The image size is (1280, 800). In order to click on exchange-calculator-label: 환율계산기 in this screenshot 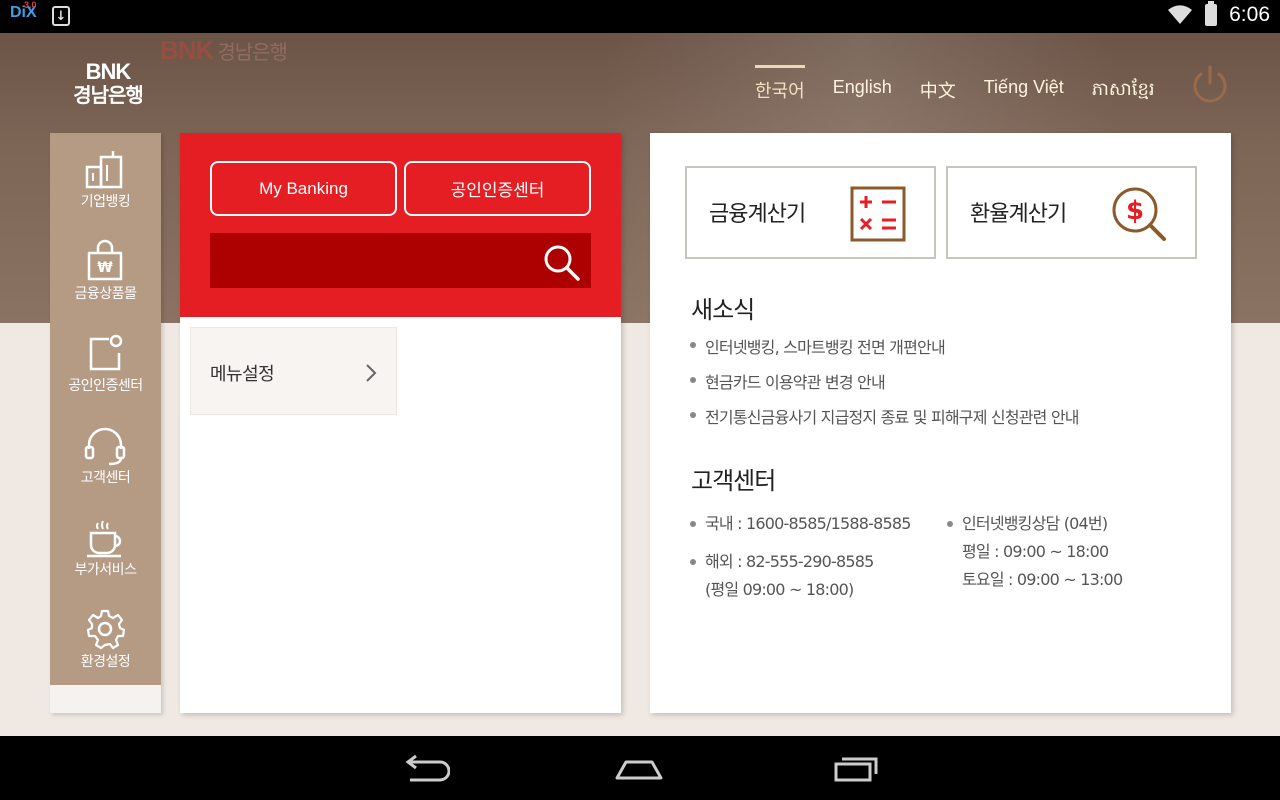, I will do `click(1018, 214)`.